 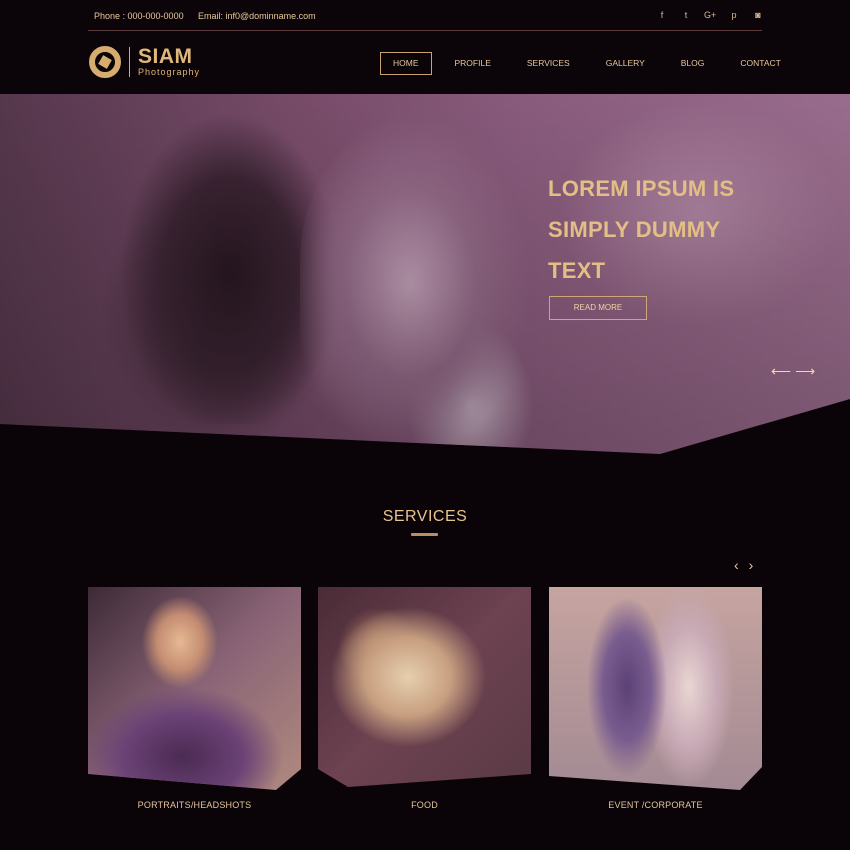 What do you see at coordinates (743, 565) in the screenshot?
I see `carousel-arrows: ‹ ›` at bounding box center [743, 565].